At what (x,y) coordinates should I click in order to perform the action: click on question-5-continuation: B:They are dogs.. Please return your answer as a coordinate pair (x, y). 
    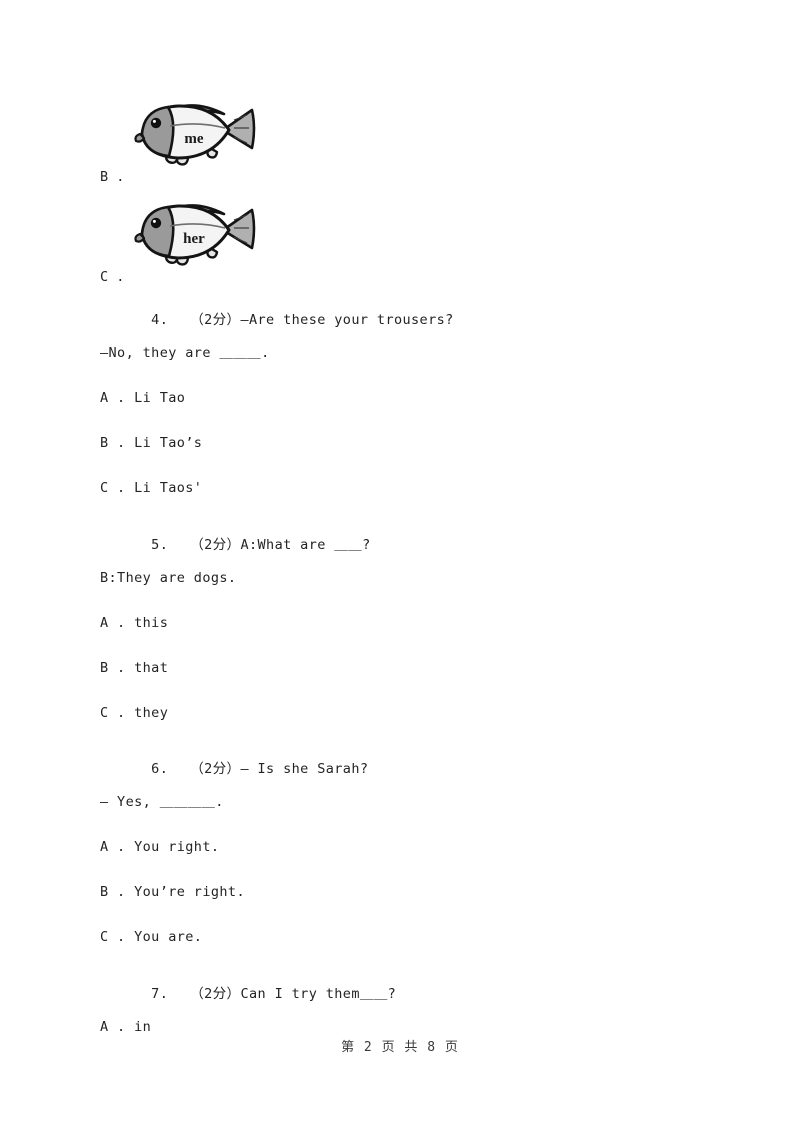
    Looking at the image, I should click on (168, 578).